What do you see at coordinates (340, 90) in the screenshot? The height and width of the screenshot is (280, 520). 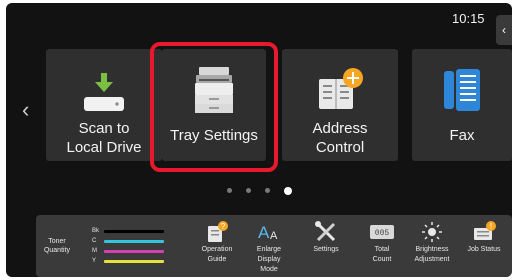 I see `address-book-icon` at bounding box center [340, 90].